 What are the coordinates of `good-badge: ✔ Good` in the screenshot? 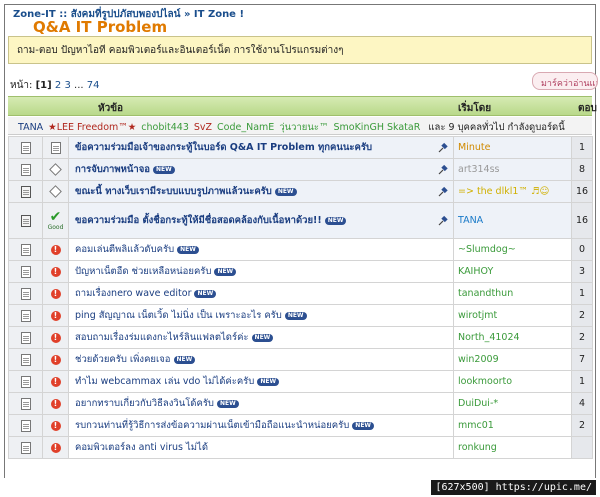 It's located at (56, 220).